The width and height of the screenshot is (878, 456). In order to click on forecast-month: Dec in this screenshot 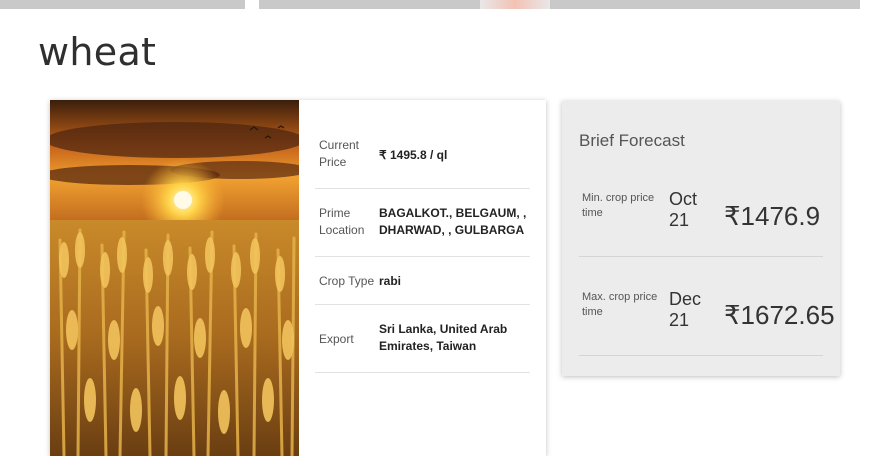, I will do `click(685, 299)`.